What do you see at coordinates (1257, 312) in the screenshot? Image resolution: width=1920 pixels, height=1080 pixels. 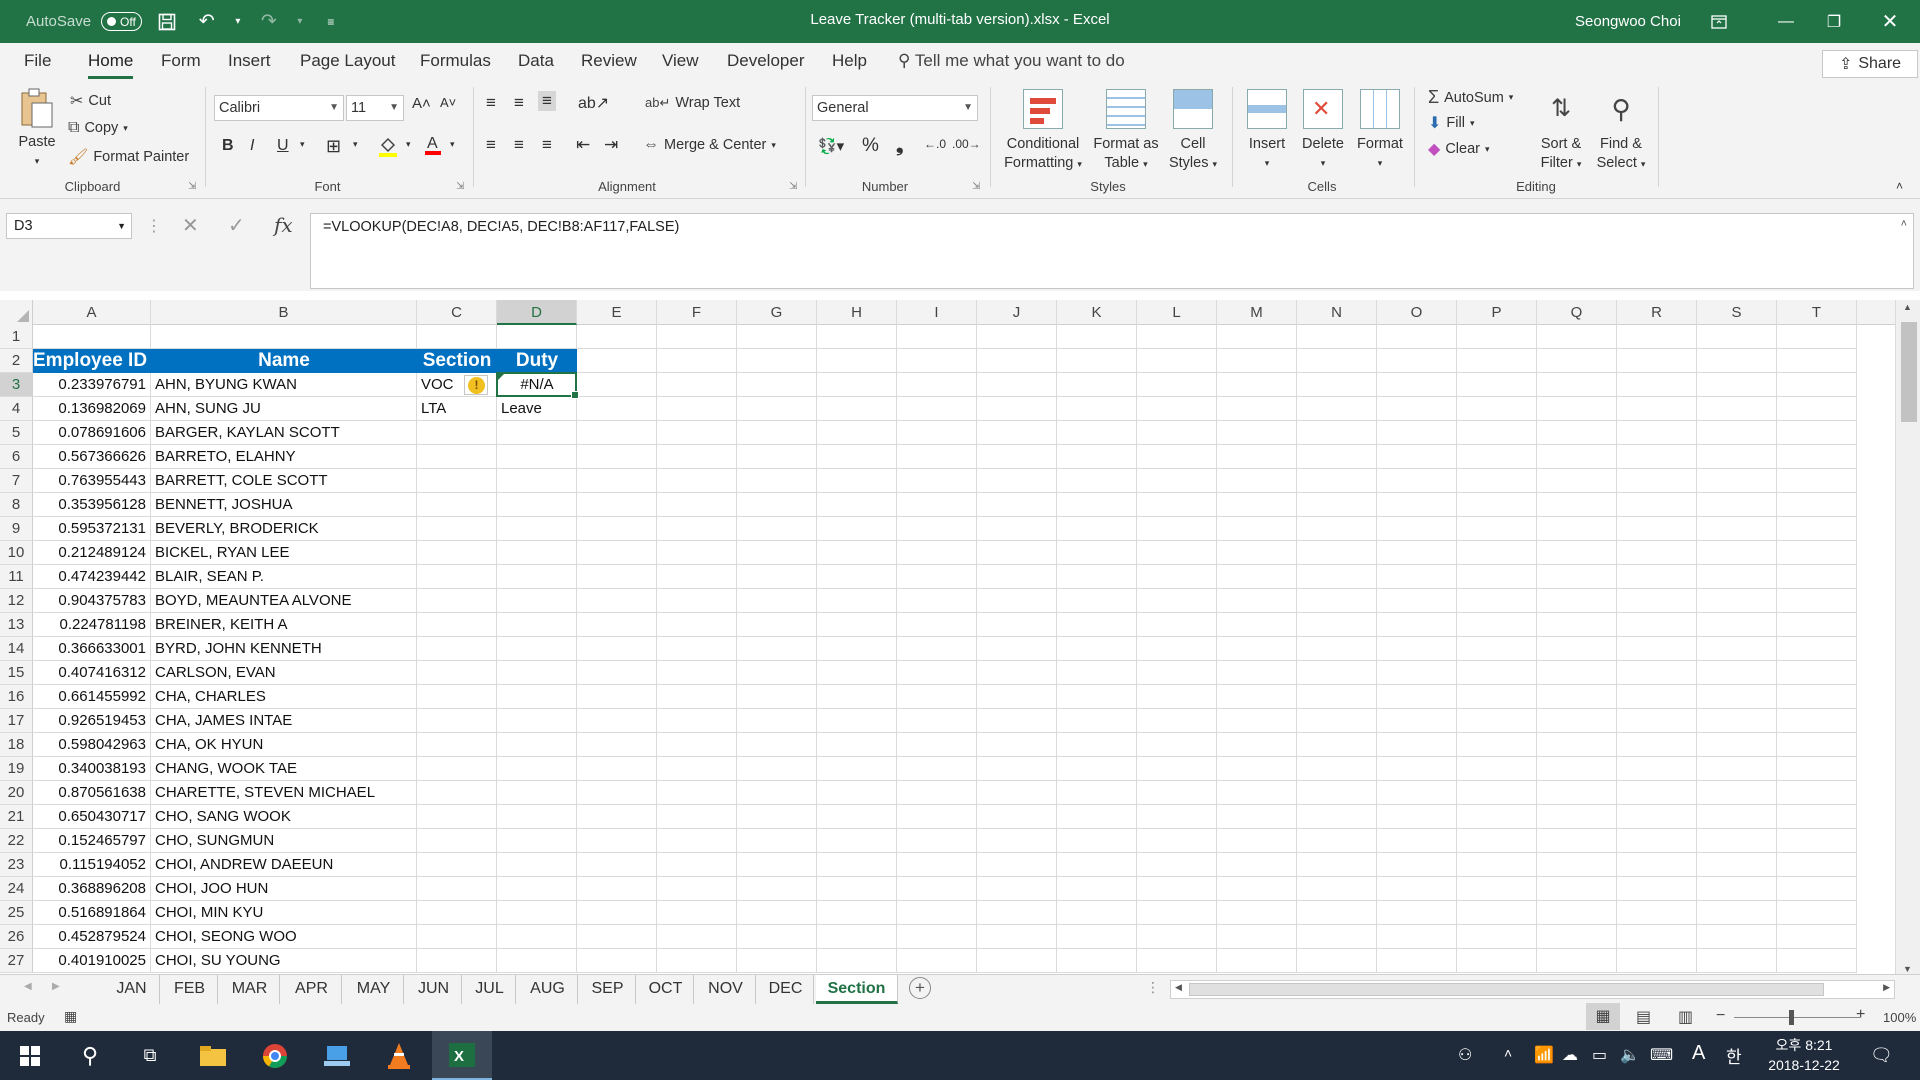 I see `column-header-m: M` at bounding box center [1257, 312].